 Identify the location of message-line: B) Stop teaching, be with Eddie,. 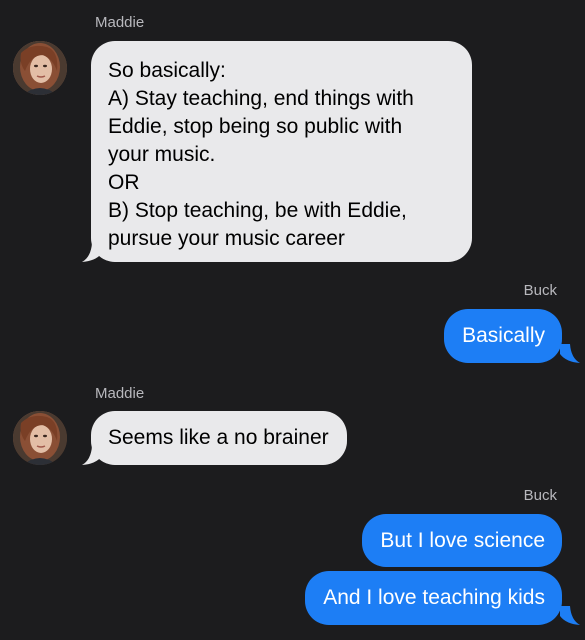
(257, 210).